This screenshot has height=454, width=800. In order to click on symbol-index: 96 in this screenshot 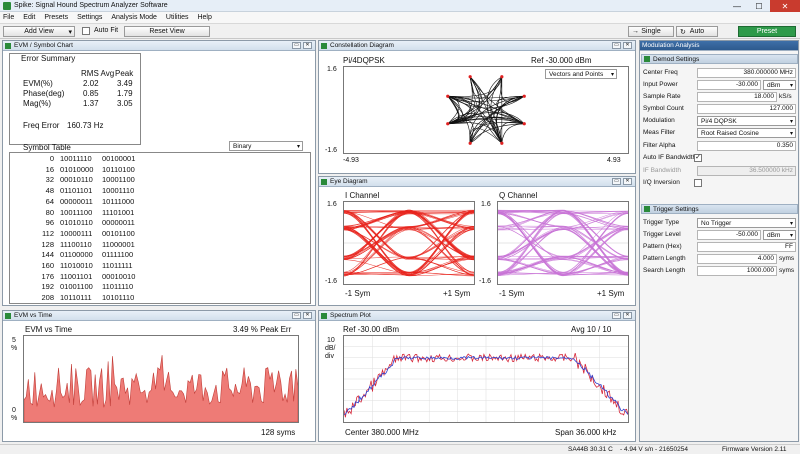, I will do `click(49, 223)`.